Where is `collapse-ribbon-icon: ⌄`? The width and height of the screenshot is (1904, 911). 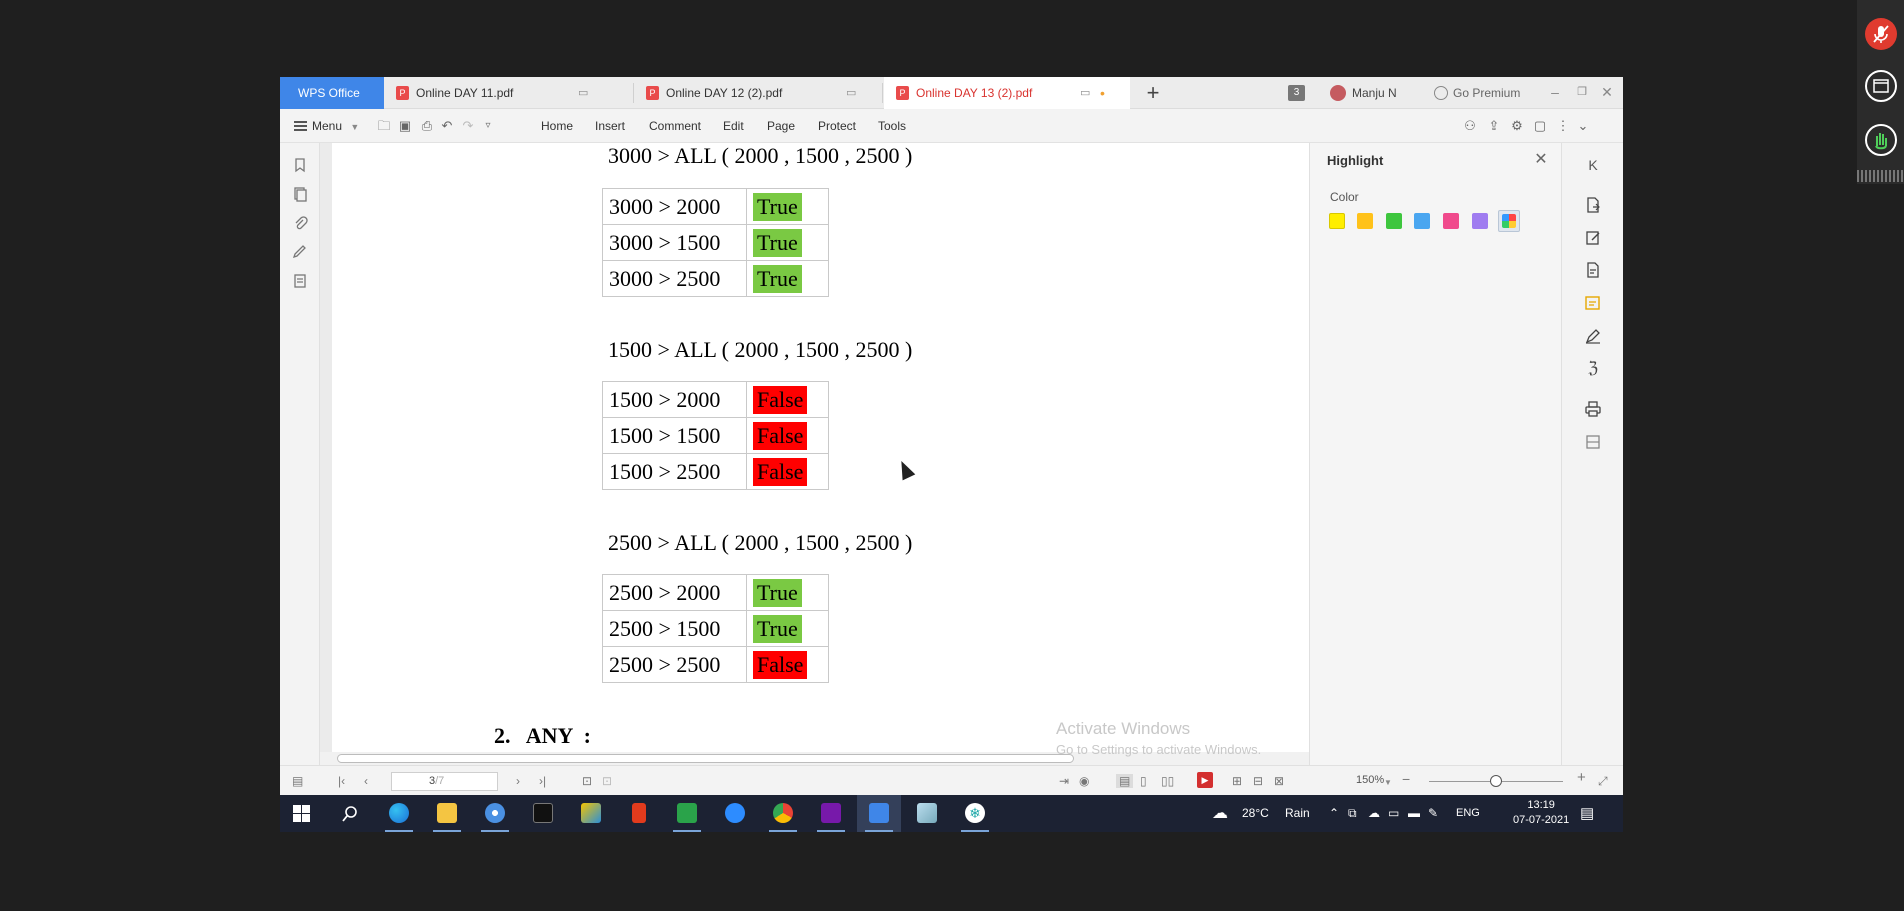 collapse-ribbon-icon: ⌄ is located at coordinates (1583, 126).